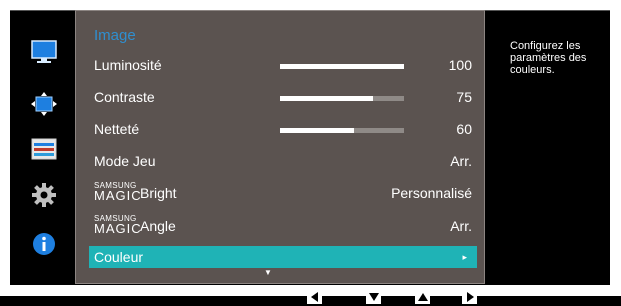 This screenshot has width=621, height=306. I want to click on menu-item-label: Mode Jeu, so click(125, 161).